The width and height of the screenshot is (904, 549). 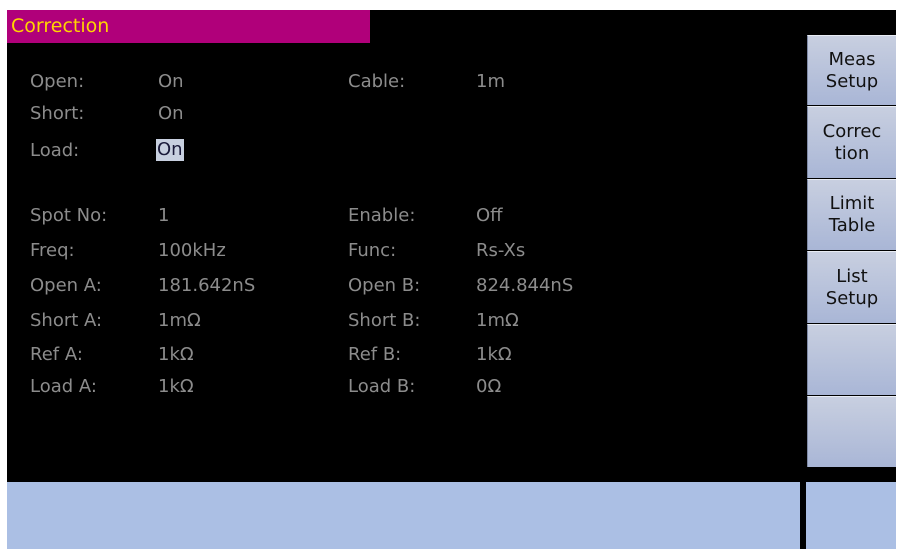 I want to click on softkey-label: Meas Setup, so click(x=852, y=70).